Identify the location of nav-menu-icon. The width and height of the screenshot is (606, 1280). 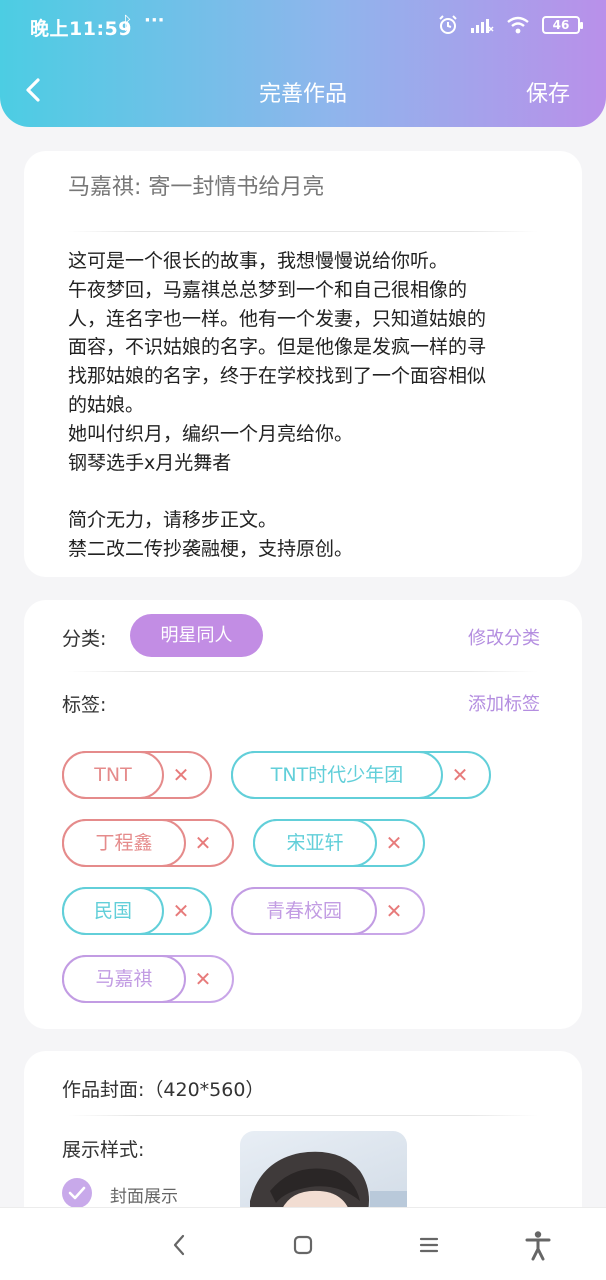
(429, 1245).